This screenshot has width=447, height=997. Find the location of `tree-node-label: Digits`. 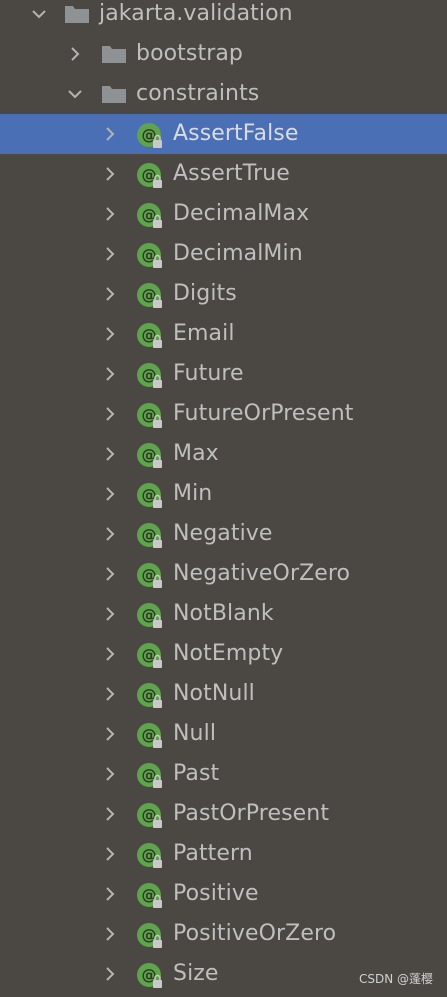

tree-node-label: Digits is located at coordinates (205, 293).